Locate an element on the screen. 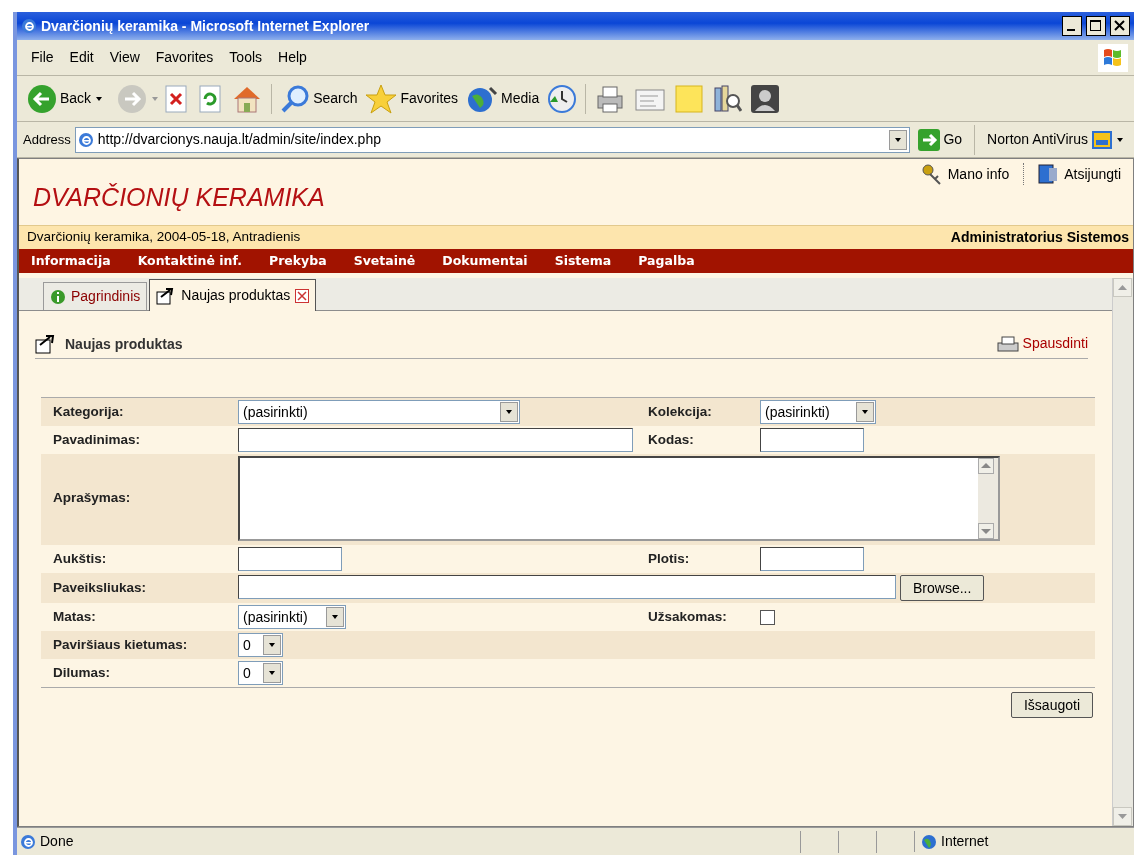 The image size is (1134, 855). zone-text: Internet is located at coordinates (965, 841).